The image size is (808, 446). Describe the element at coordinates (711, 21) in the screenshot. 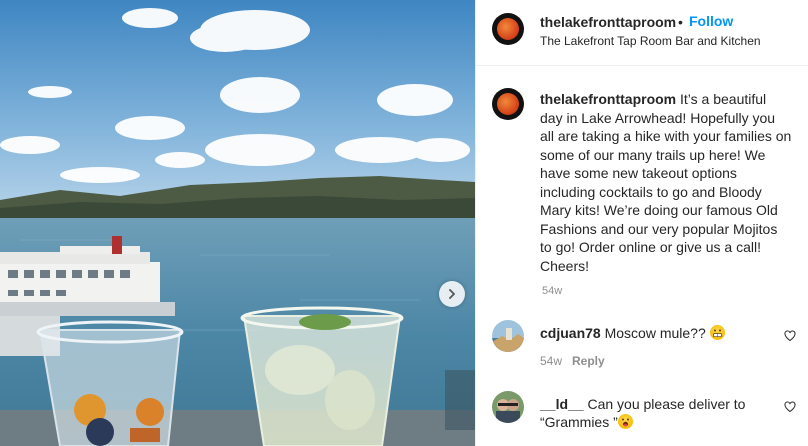

I see `follow-button: Follow` at that location.